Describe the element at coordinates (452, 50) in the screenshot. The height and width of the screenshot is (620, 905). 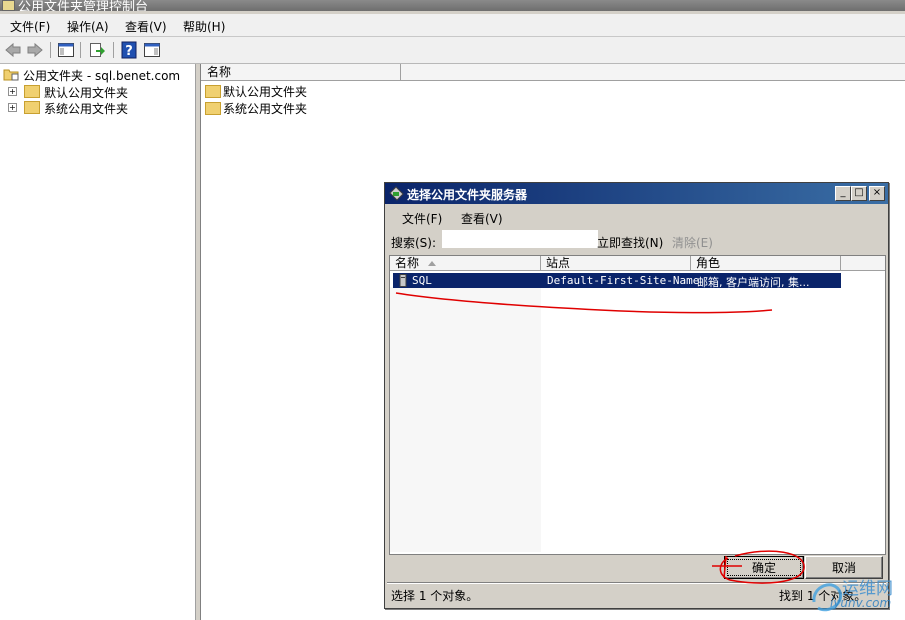
I see `toolbar: ?` at that location.